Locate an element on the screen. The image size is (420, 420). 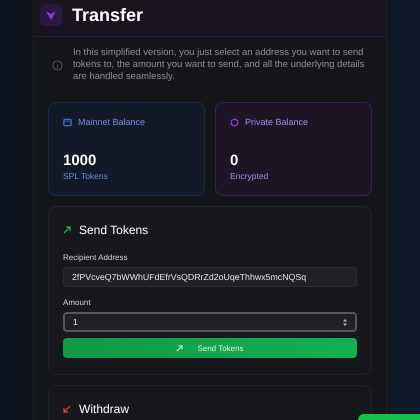
input-field: 2fPVcveQ7bWWhUFdEfrVsQDRrZd2oUqeThhwx5mcNQSq is located at coordinates (210, 277).